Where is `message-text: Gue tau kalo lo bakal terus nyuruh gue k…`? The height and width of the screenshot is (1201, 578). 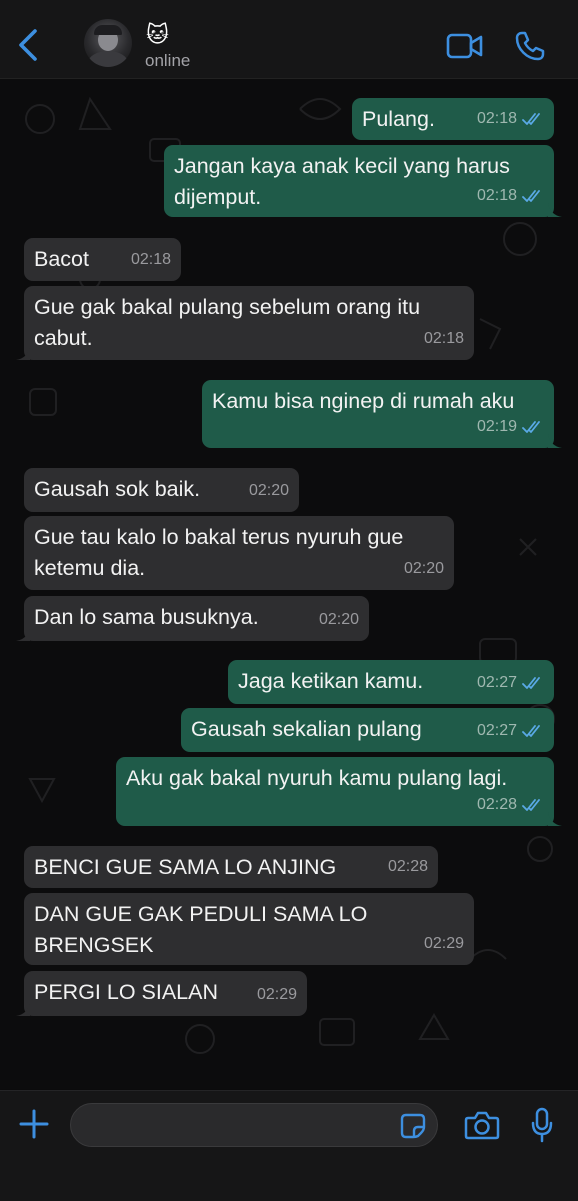 message-text: Gue tau kalo lo bakal terus nyuruh gue k… is located at coordinates (219, 552).